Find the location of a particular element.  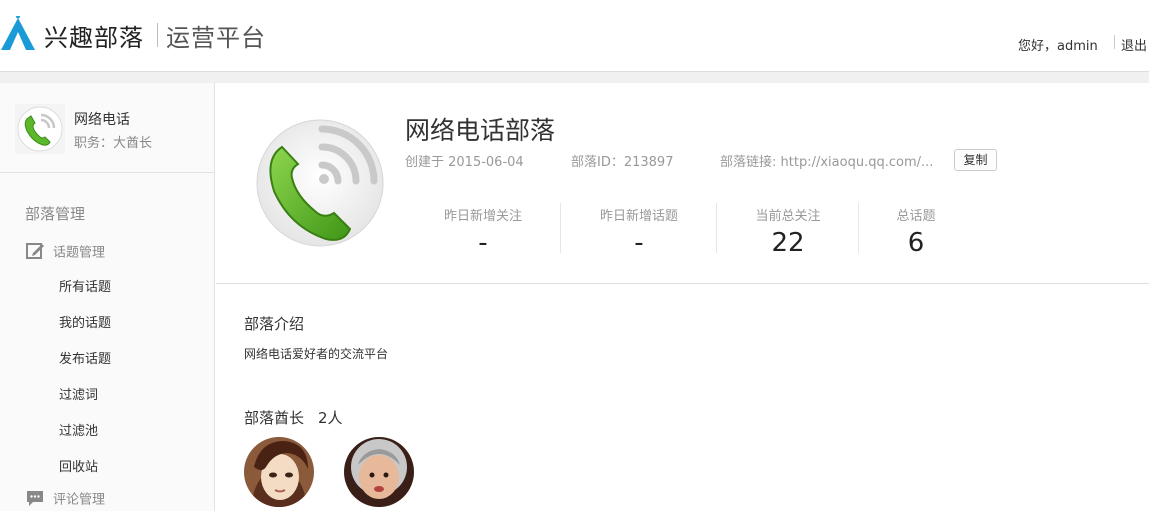

chiefs-title: 部落酋长 2人 is located at coordinates (293, 417).